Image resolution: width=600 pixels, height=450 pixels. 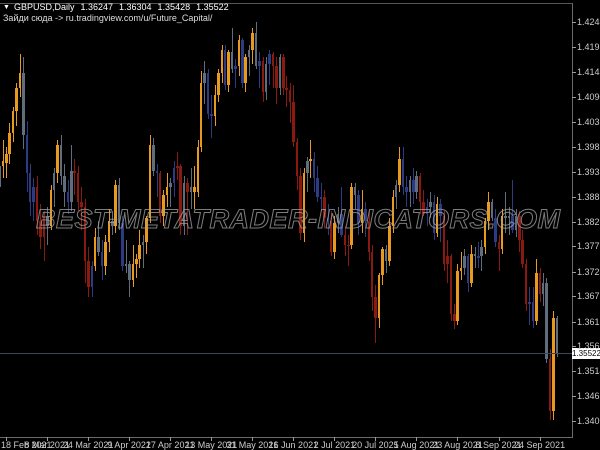 What do you see at coordinates (588, 22) in the screenshot?
I see `price-axis-label: 1.42480` at bounding box center [588, 22].